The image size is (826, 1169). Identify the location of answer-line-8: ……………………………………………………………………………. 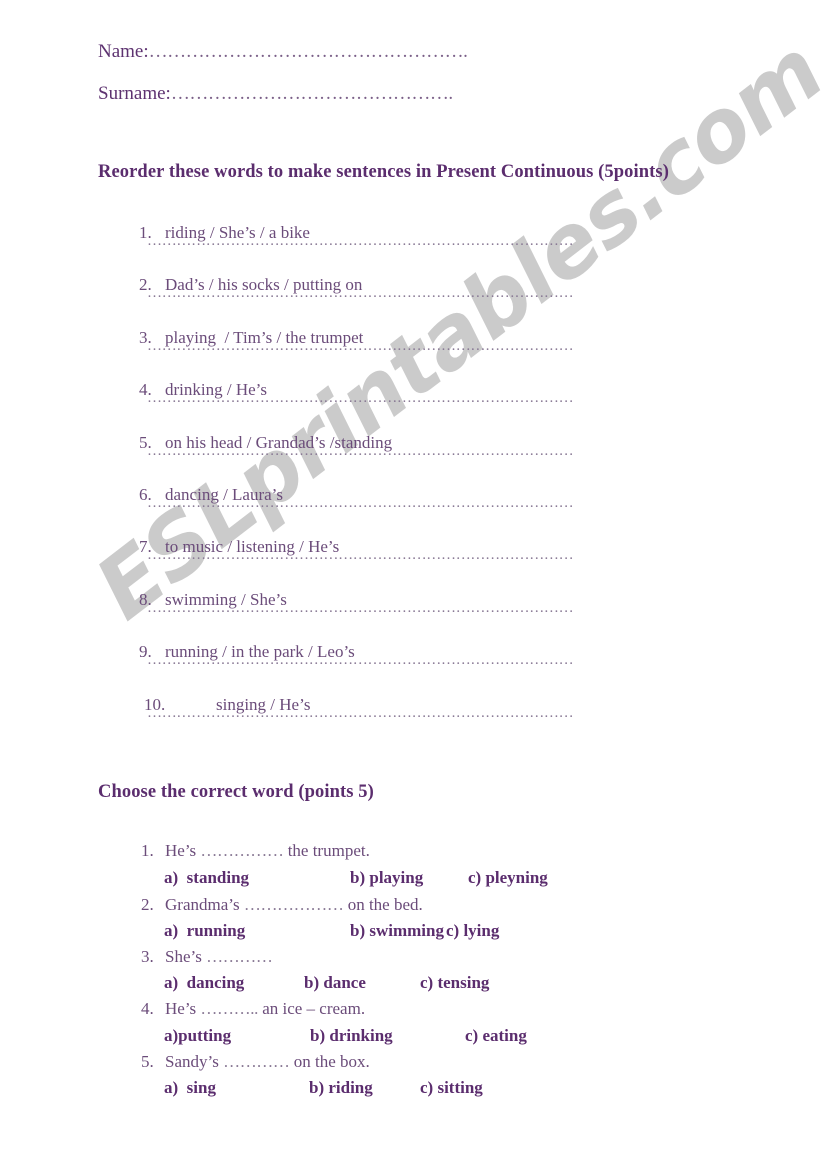
(360, 608).